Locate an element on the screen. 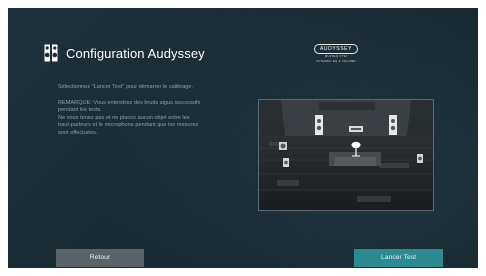 This screenshot has height=276, width=486. audyssey-logo-line1: MULTEQ XT32 is located at coordinates (336, 56).